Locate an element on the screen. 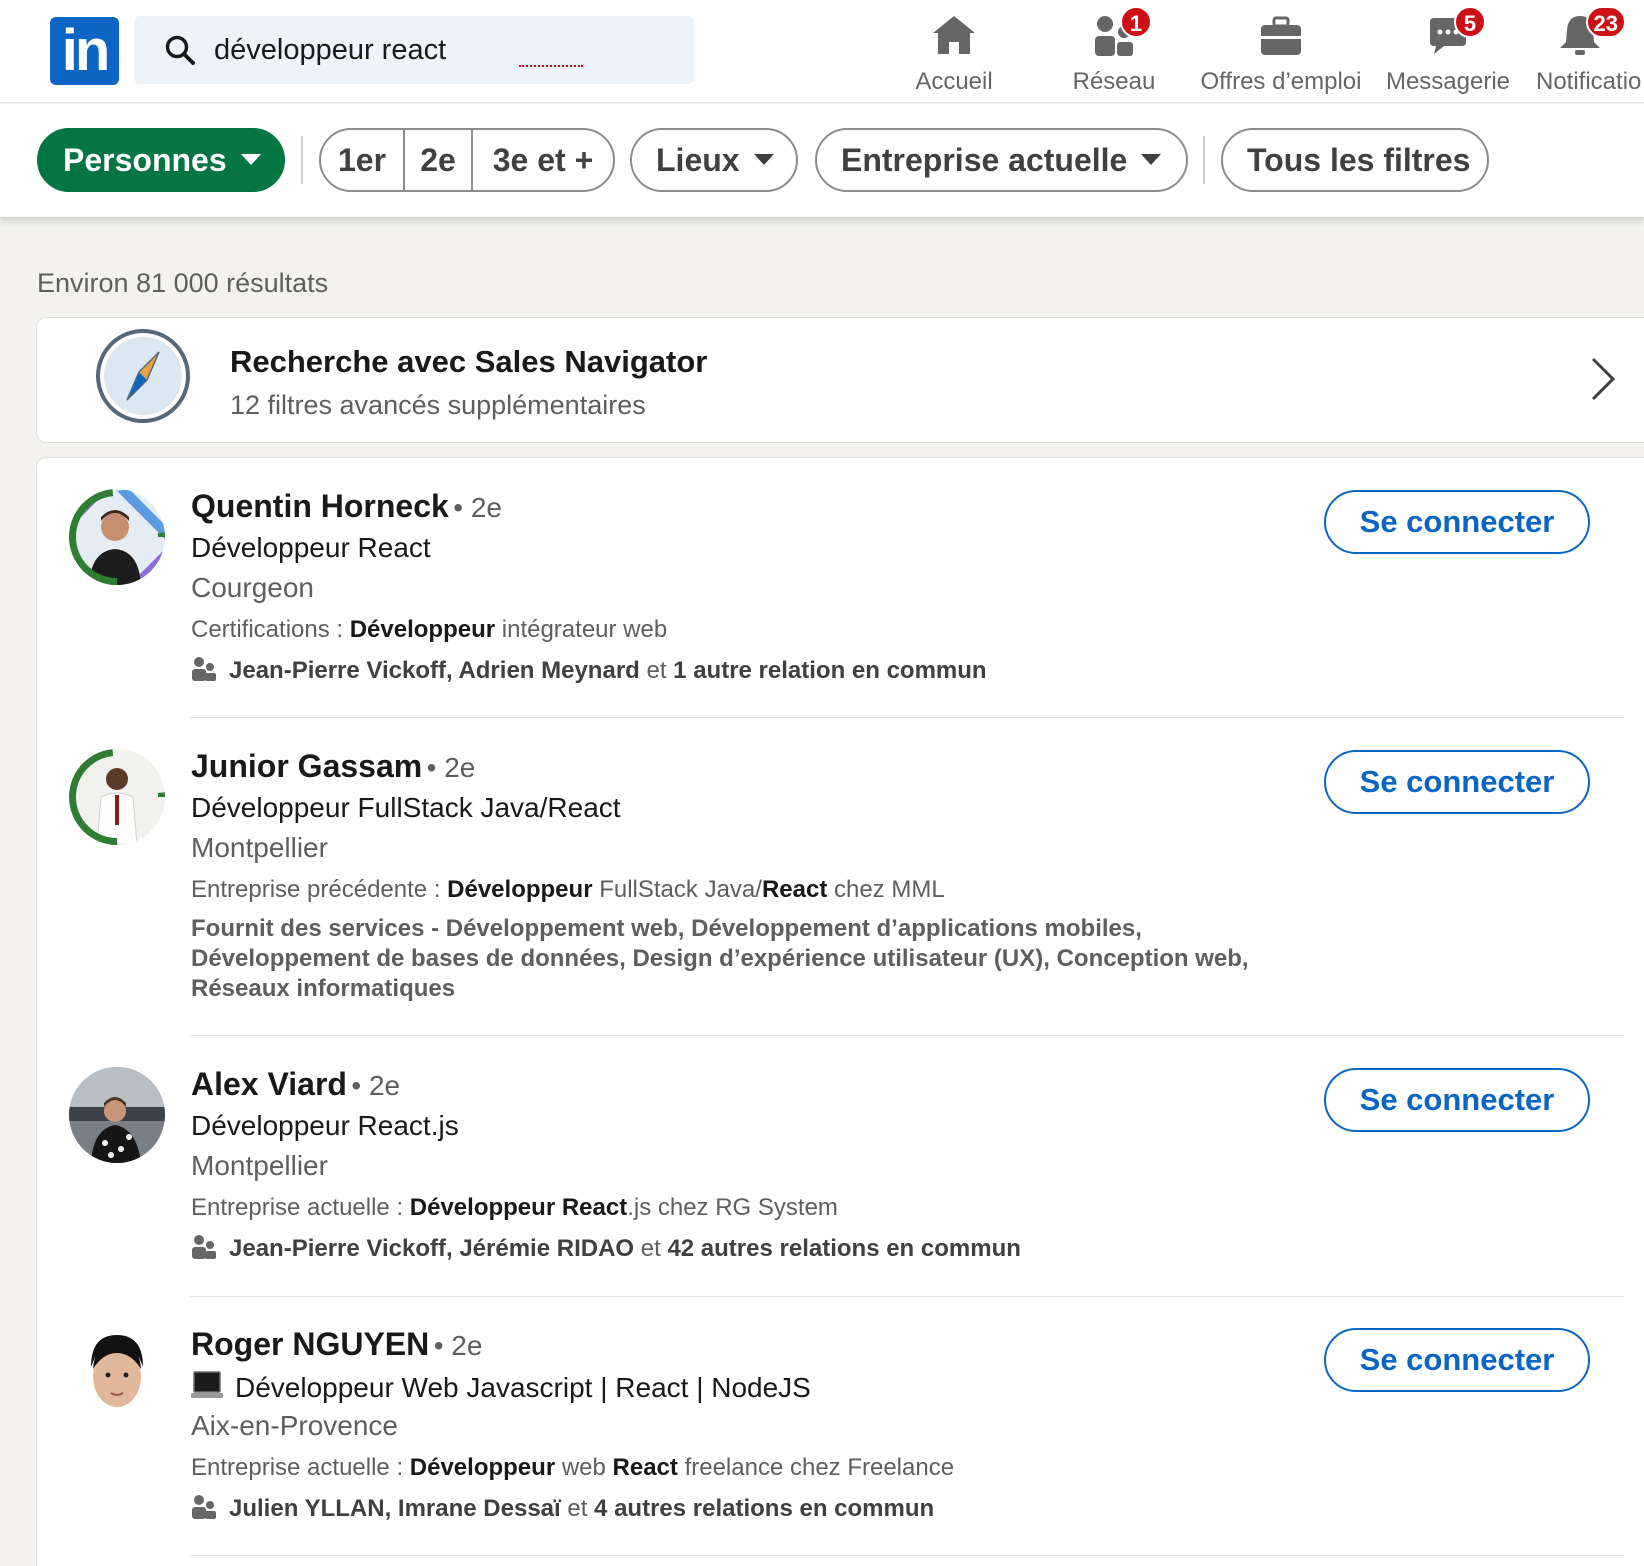 The width and height of the screenshot is (1644, 1566). messaging-icon: 5 is located at coordinates (1455, 32).